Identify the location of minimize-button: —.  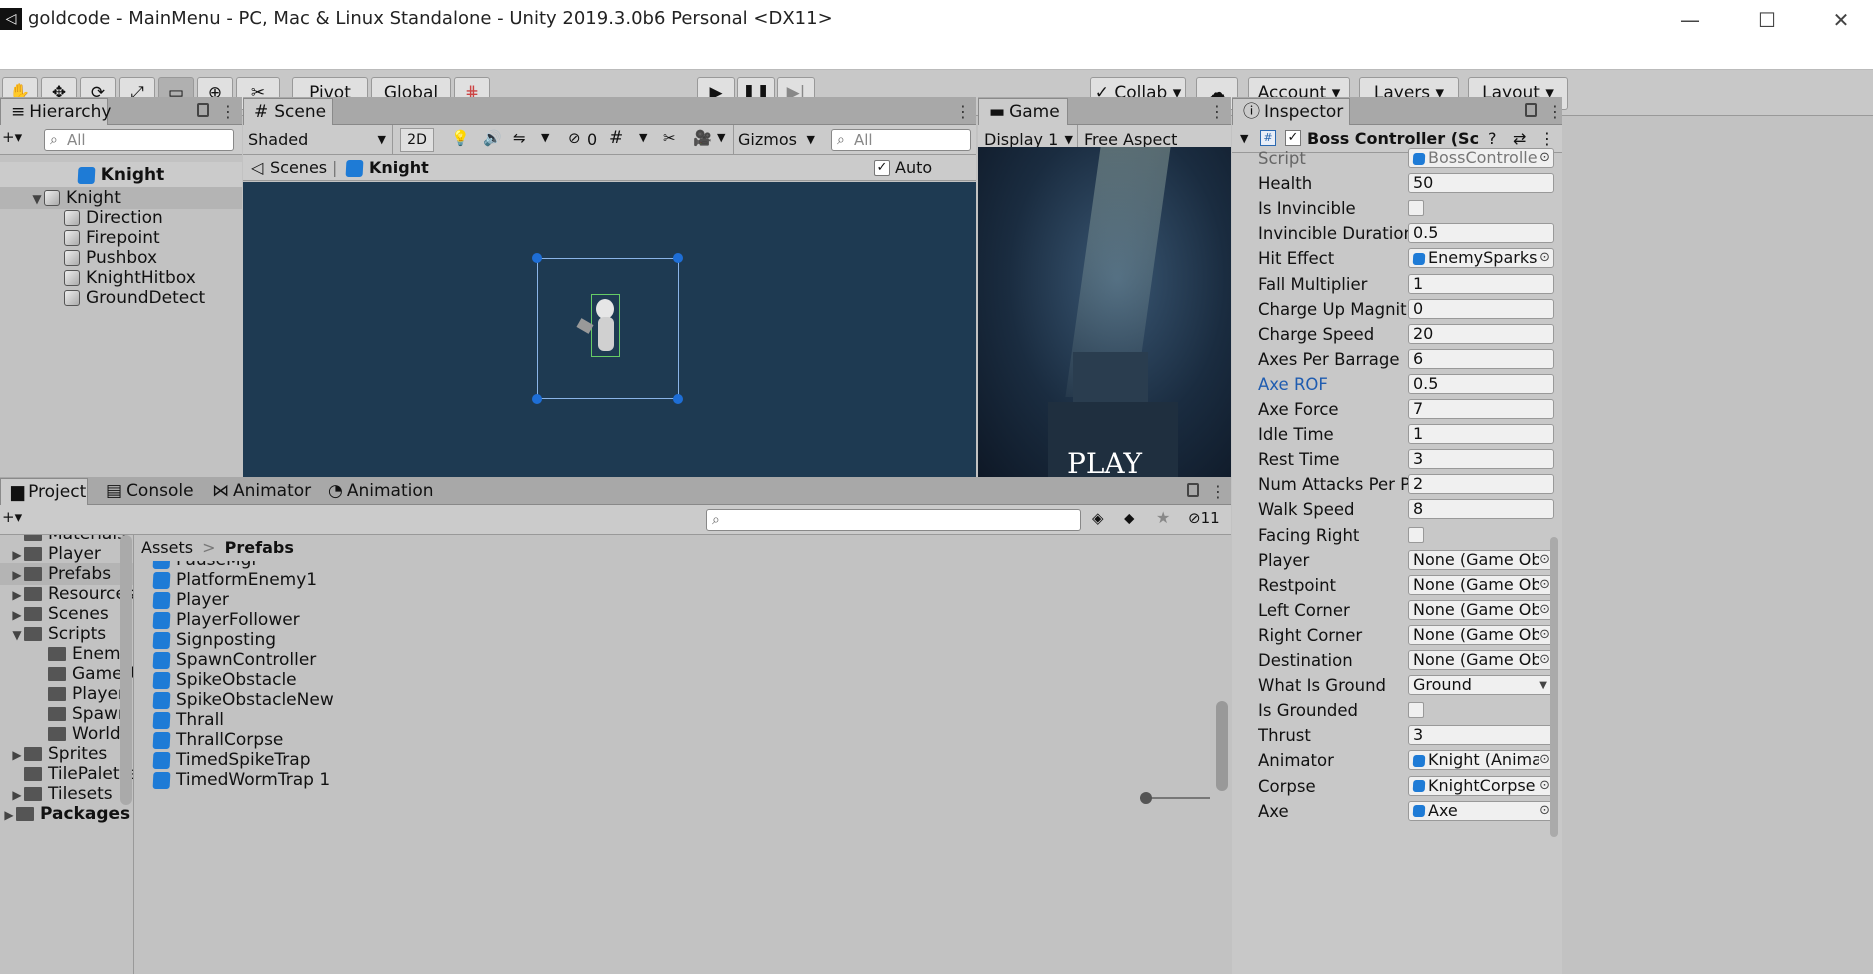
(1690, 20).